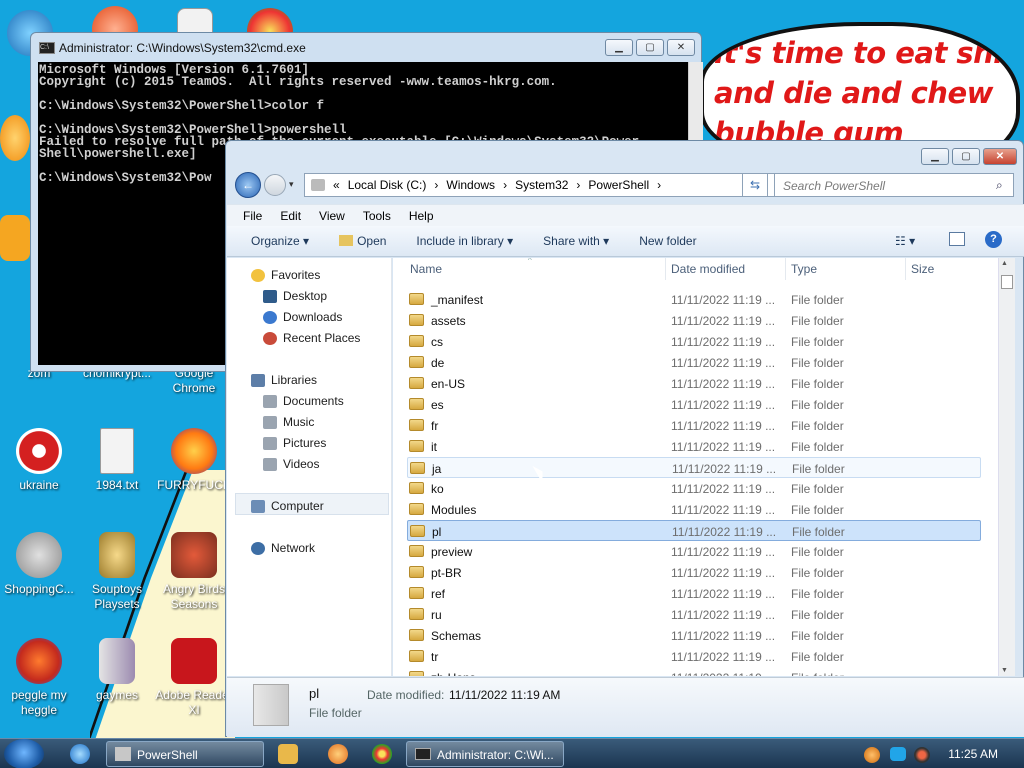 The width and height of the screenshot is (1024, 768). What do you see at coordinates (288, 754) in the screenshot?
I see `media-player-icon` at bounding box center [288, 754].